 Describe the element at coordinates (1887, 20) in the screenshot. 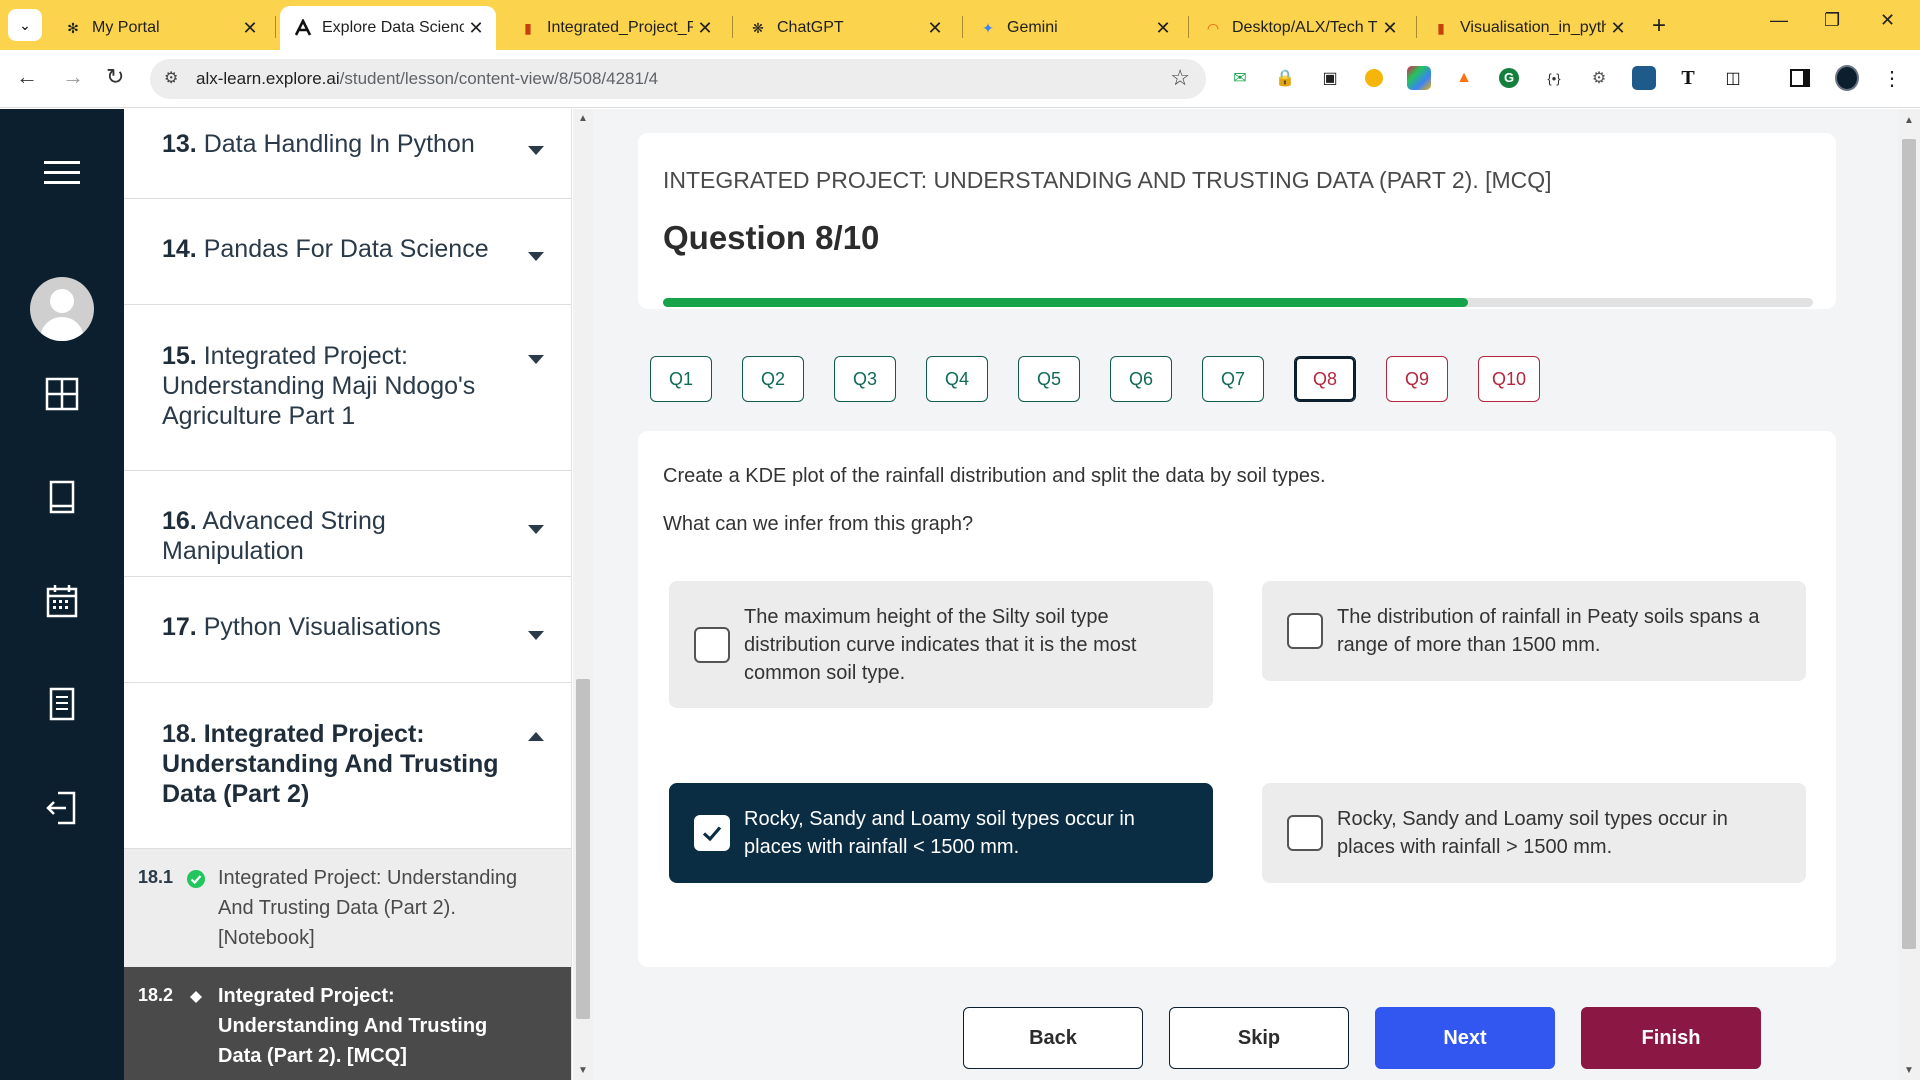

I see `window-close-icon: ✕` at that location.